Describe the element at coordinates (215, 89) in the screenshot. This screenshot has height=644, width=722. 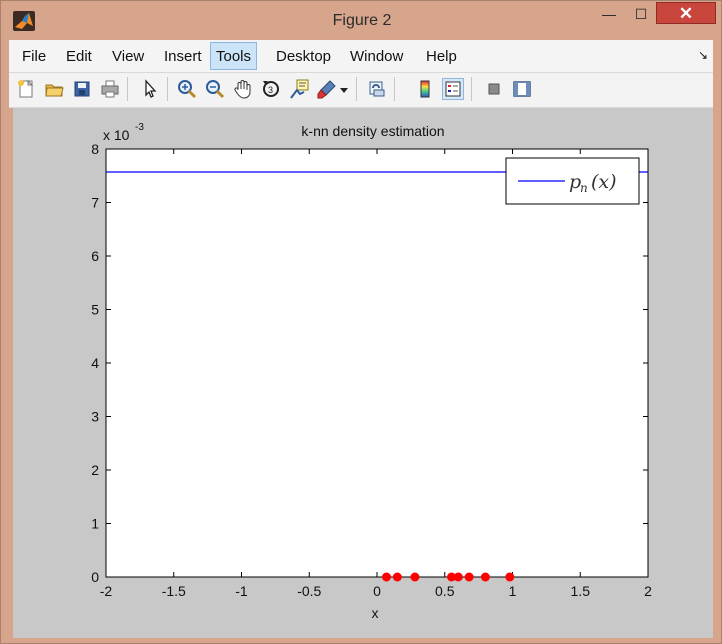
I see `zoom-out-icon` at that location.